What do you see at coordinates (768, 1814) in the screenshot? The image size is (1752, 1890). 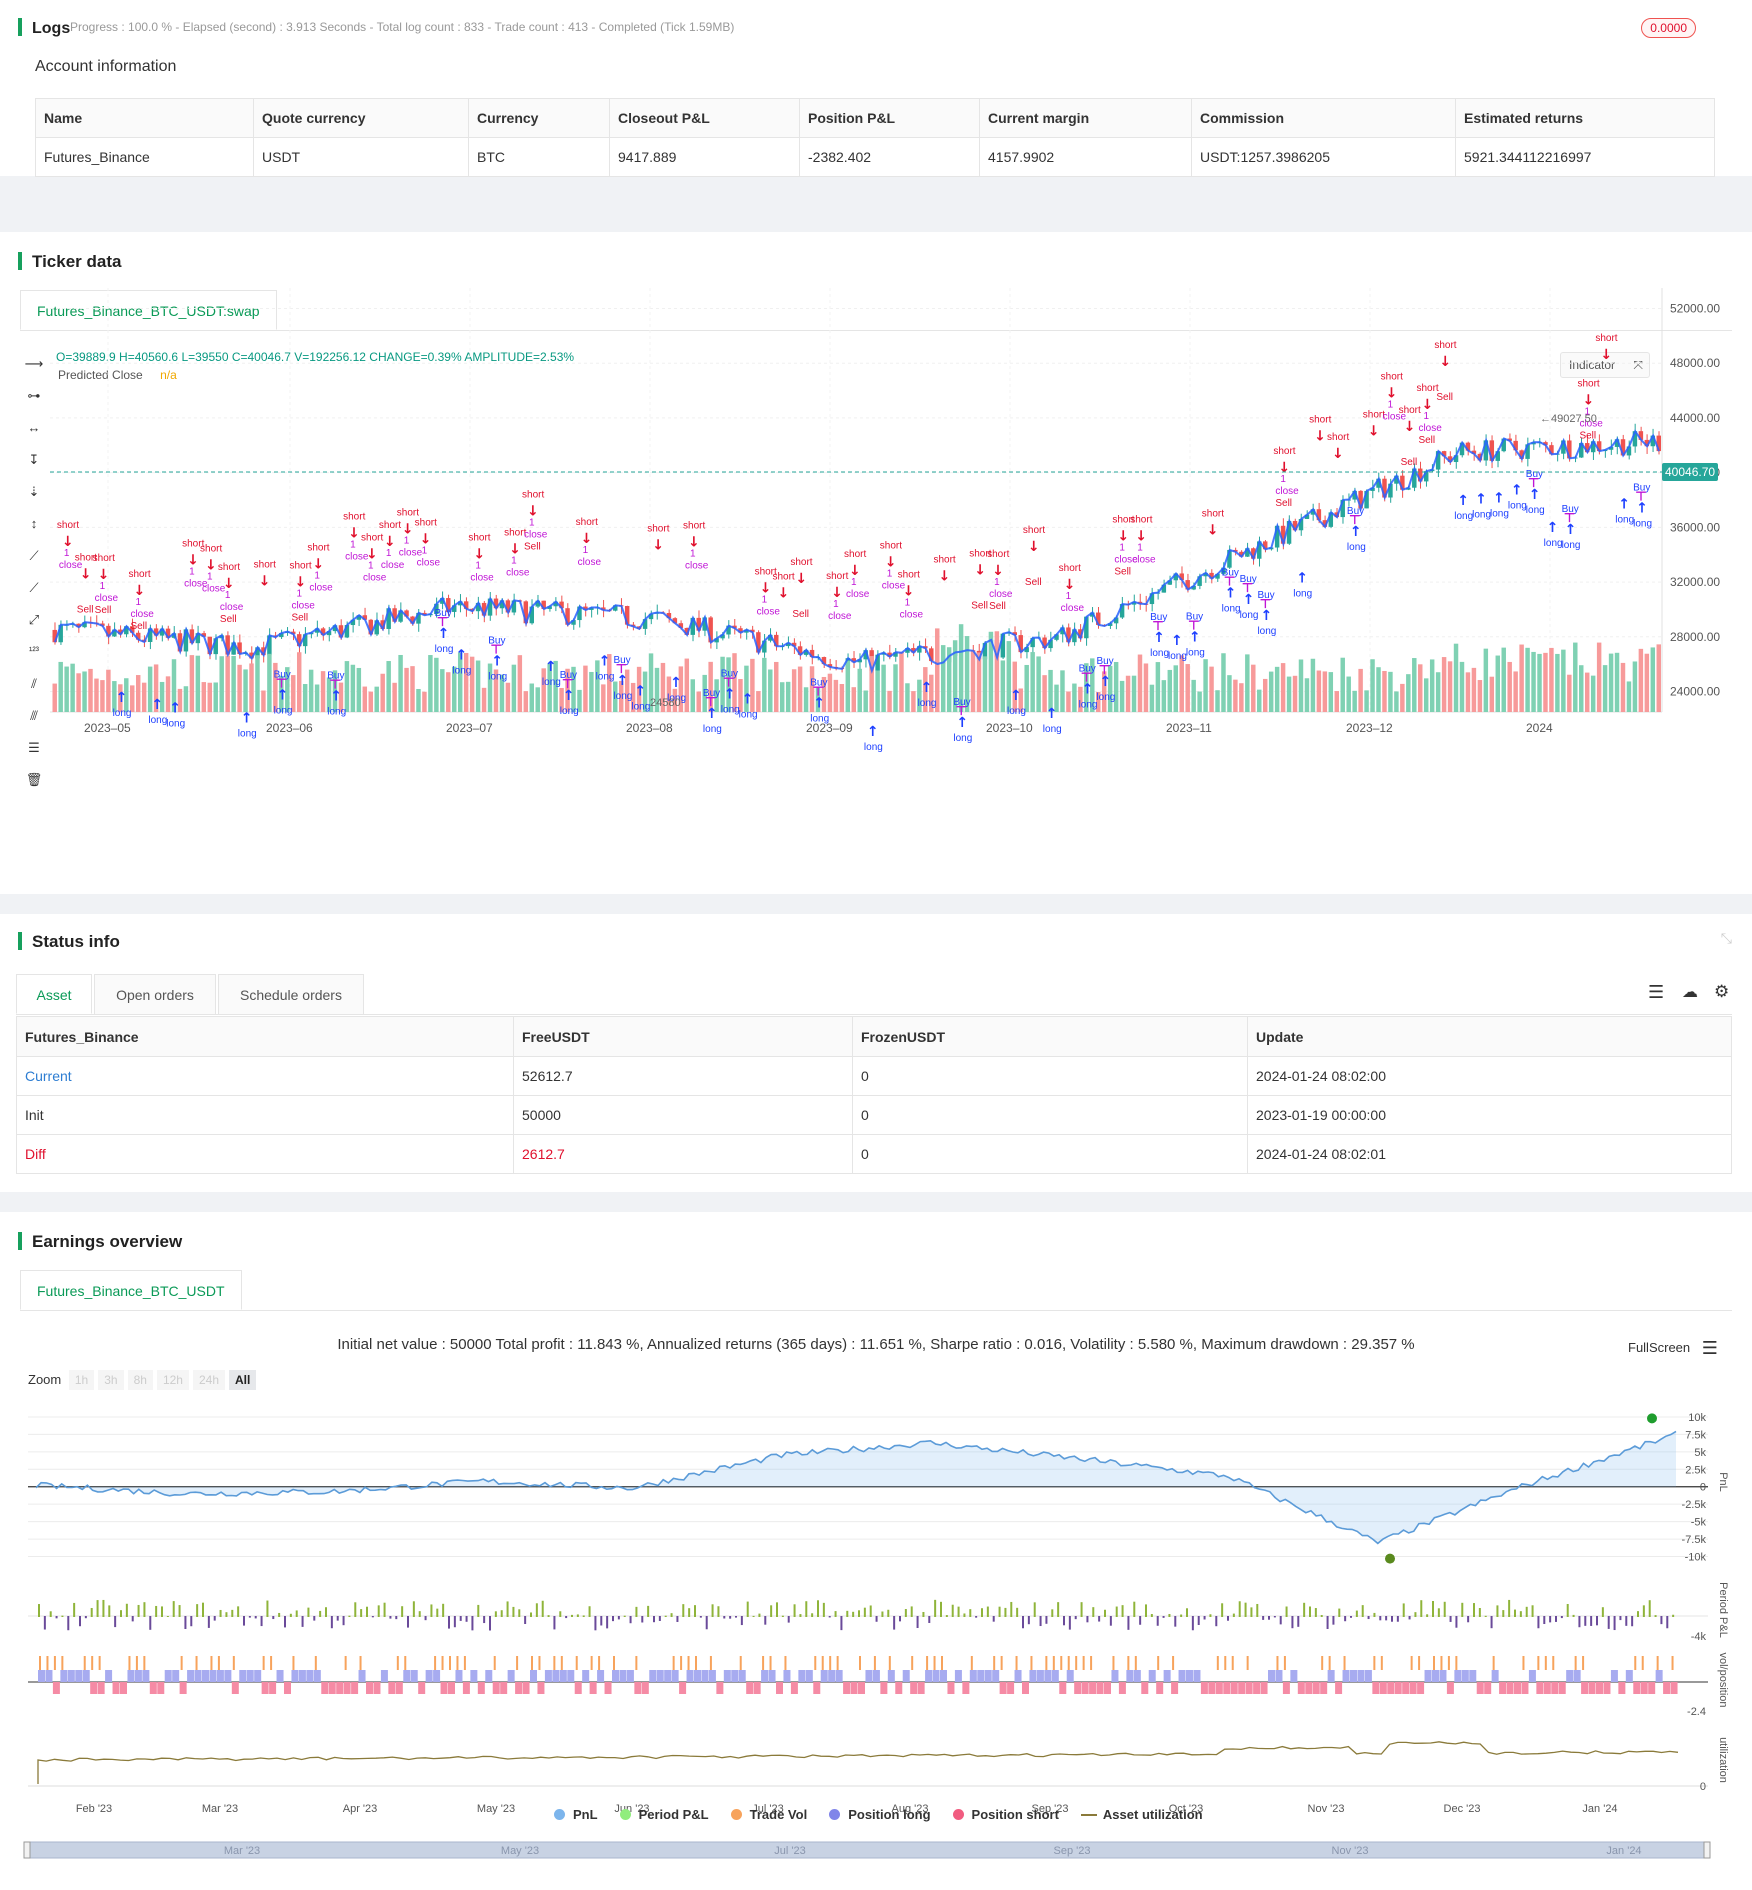 I see `legend-trade-vol: Trade Vol` at bounding box center [768, 1814].